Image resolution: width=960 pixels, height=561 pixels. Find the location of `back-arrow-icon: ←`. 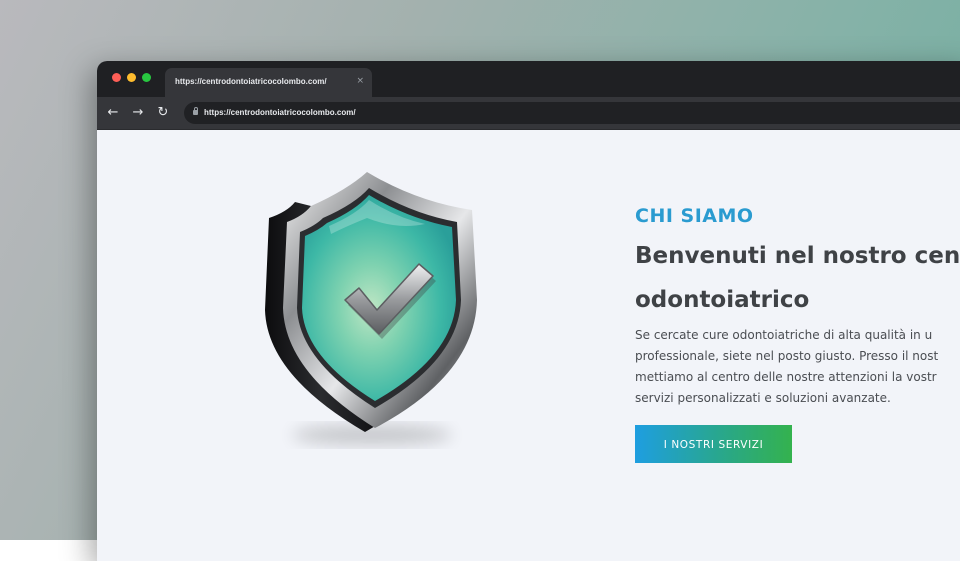

back-arrow-icon: ← is located at coordinates (113, 113).